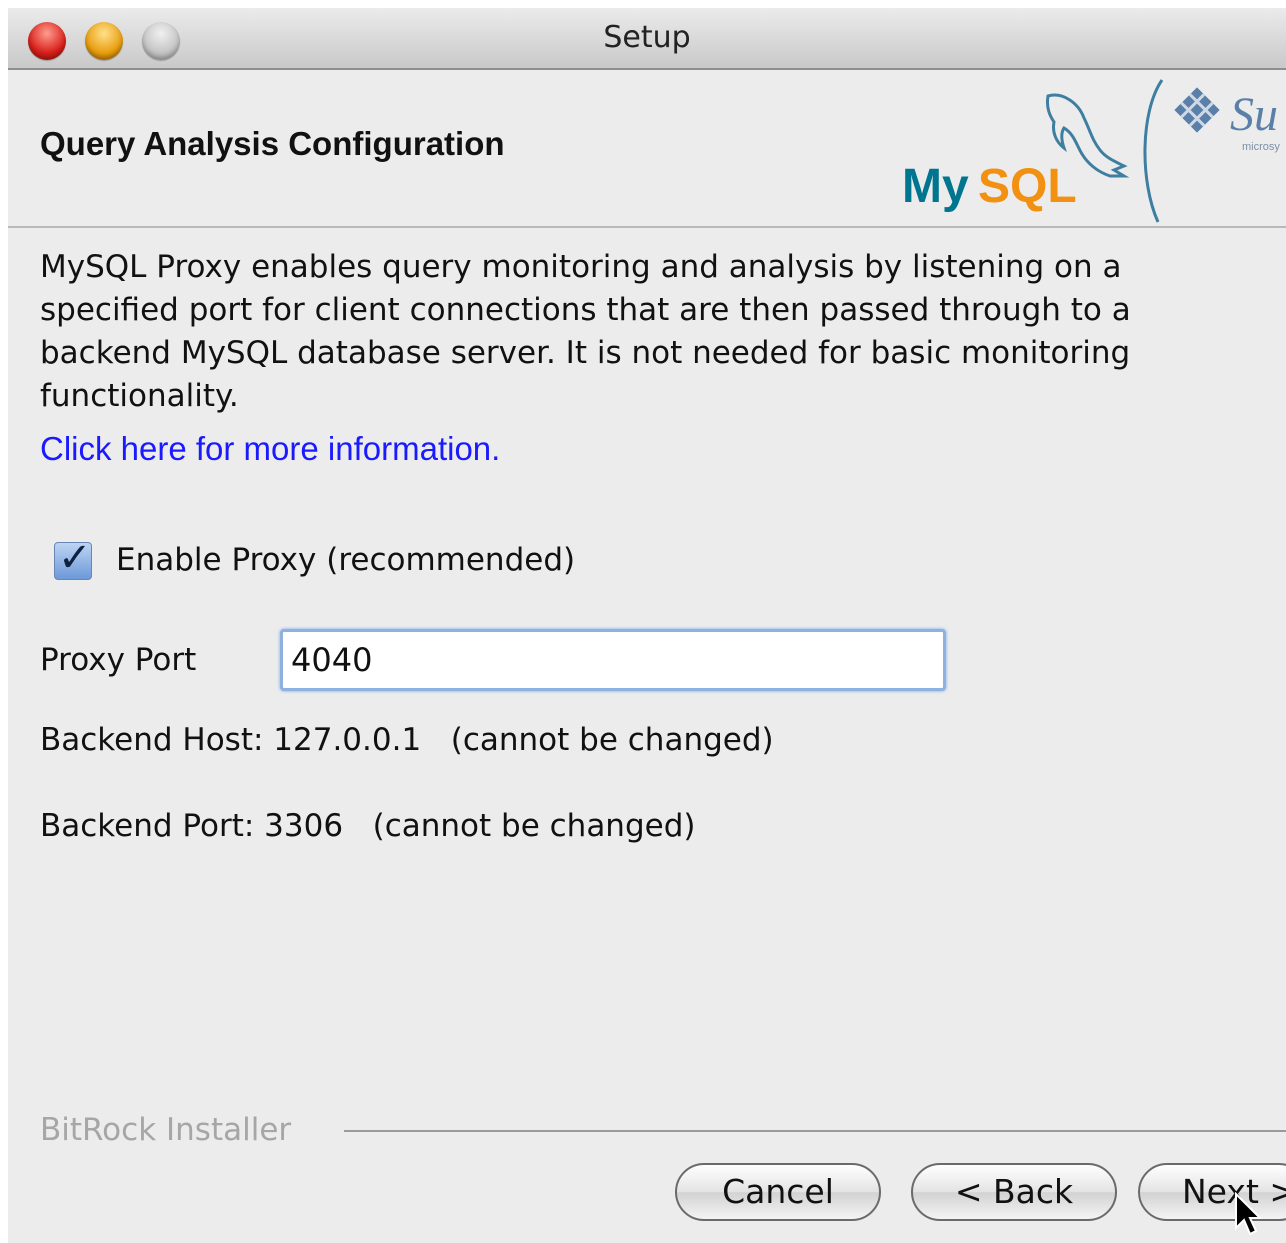 The image size is (1286, 1243). Describe the element at coordinates (368, 826) in the screenshot. I see `backend-port-text: Backend Port: 3306 (cannot be changed)` at that location.